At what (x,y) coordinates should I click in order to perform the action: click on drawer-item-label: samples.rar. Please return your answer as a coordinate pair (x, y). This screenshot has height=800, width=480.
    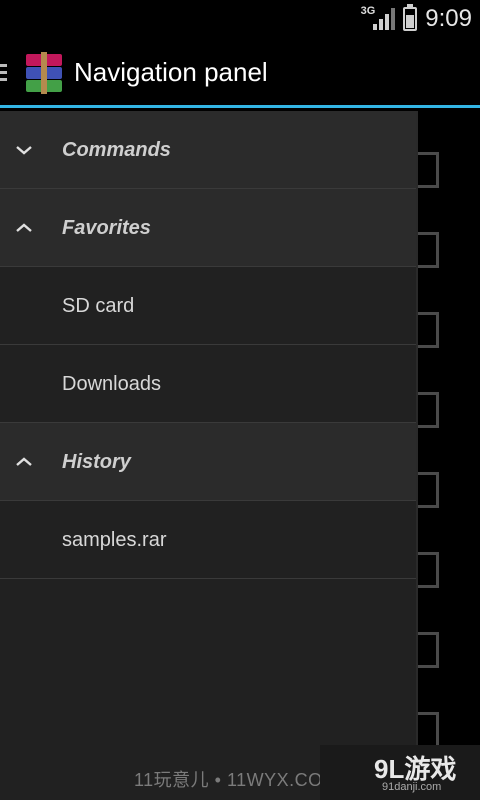
    Looking at the image, I should click on (114, 540).